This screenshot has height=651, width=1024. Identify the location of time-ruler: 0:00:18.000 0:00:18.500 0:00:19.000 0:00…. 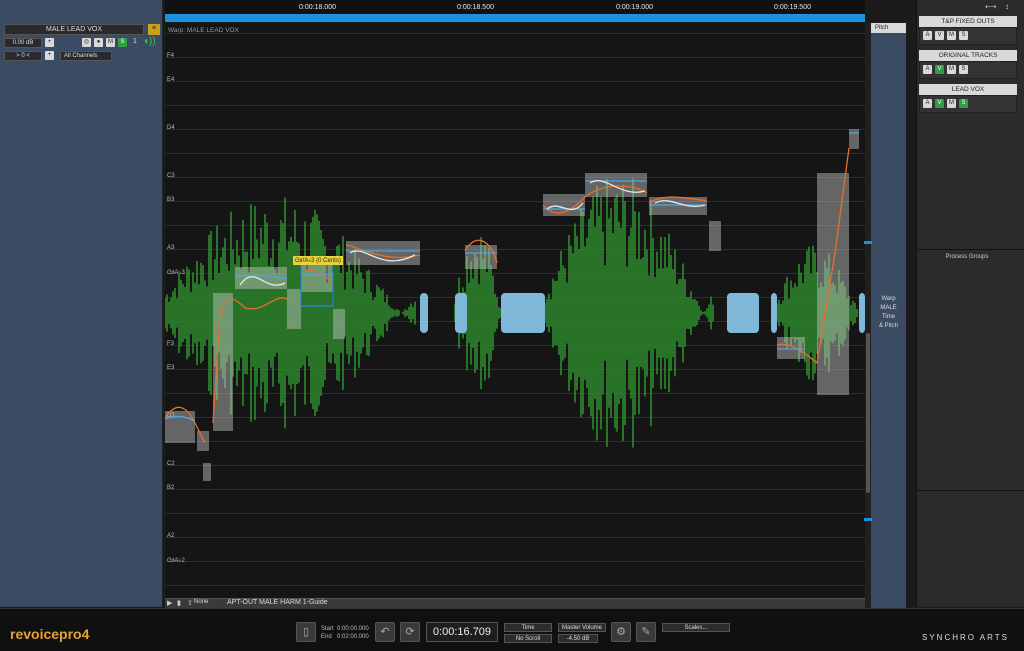
(515, 7).